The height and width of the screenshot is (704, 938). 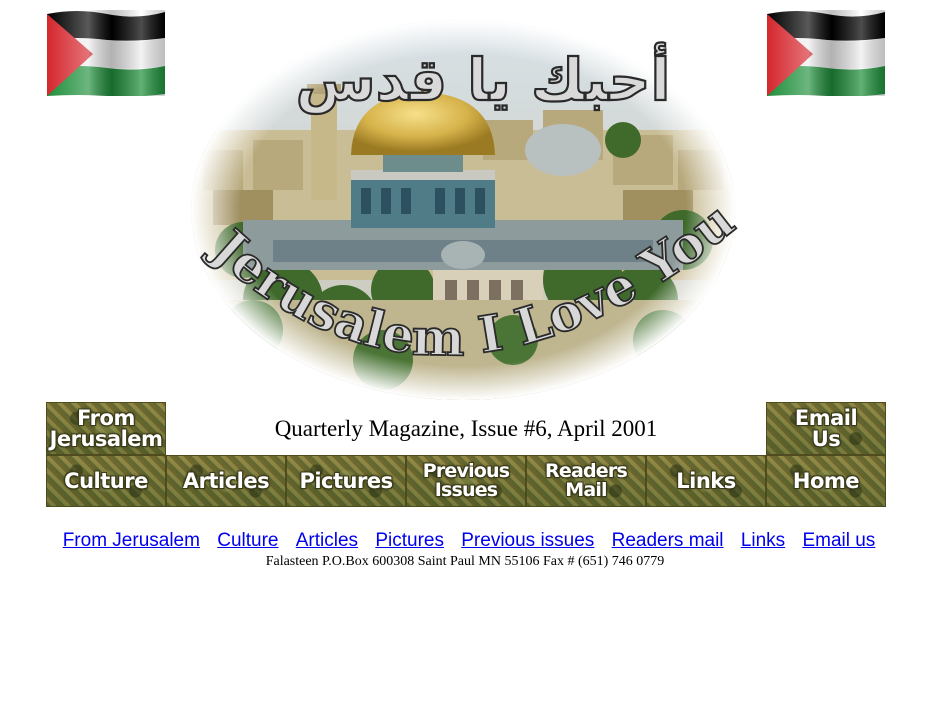 I want to click on from-jerusalem-label-1: From, so click(x=106, y=417).